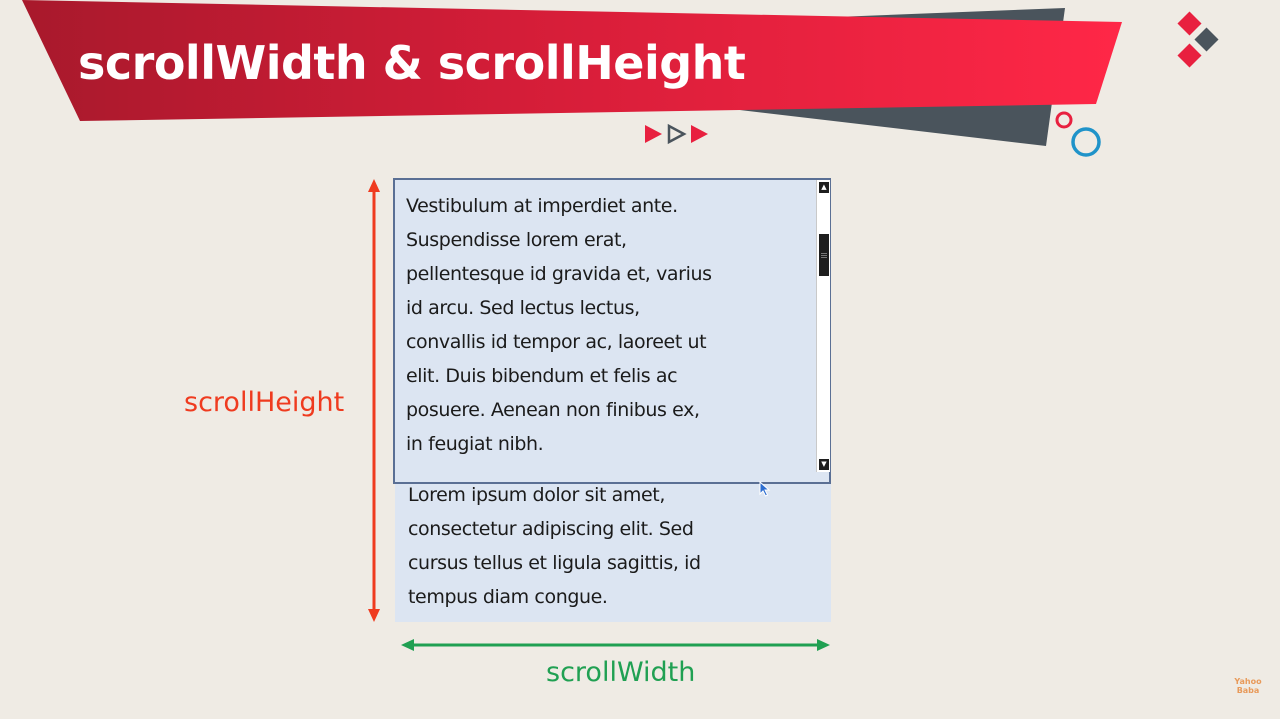 The image size is (1280, 719). I want to click on watermark-logo: Yahoo Baba, so click(1248, 686).